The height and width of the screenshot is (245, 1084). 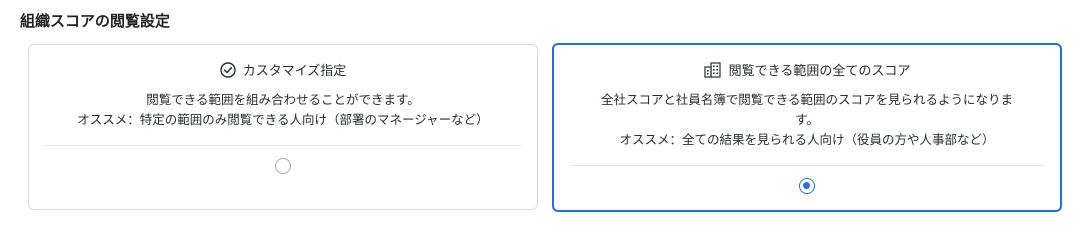 What do you see at coordinates (806, 99) in the screenshot?
I see `description-line: 全社スコアと社員名簿で閲覧できる範囲のスコアを見られるようになりま` at bounding box center [806, 99].